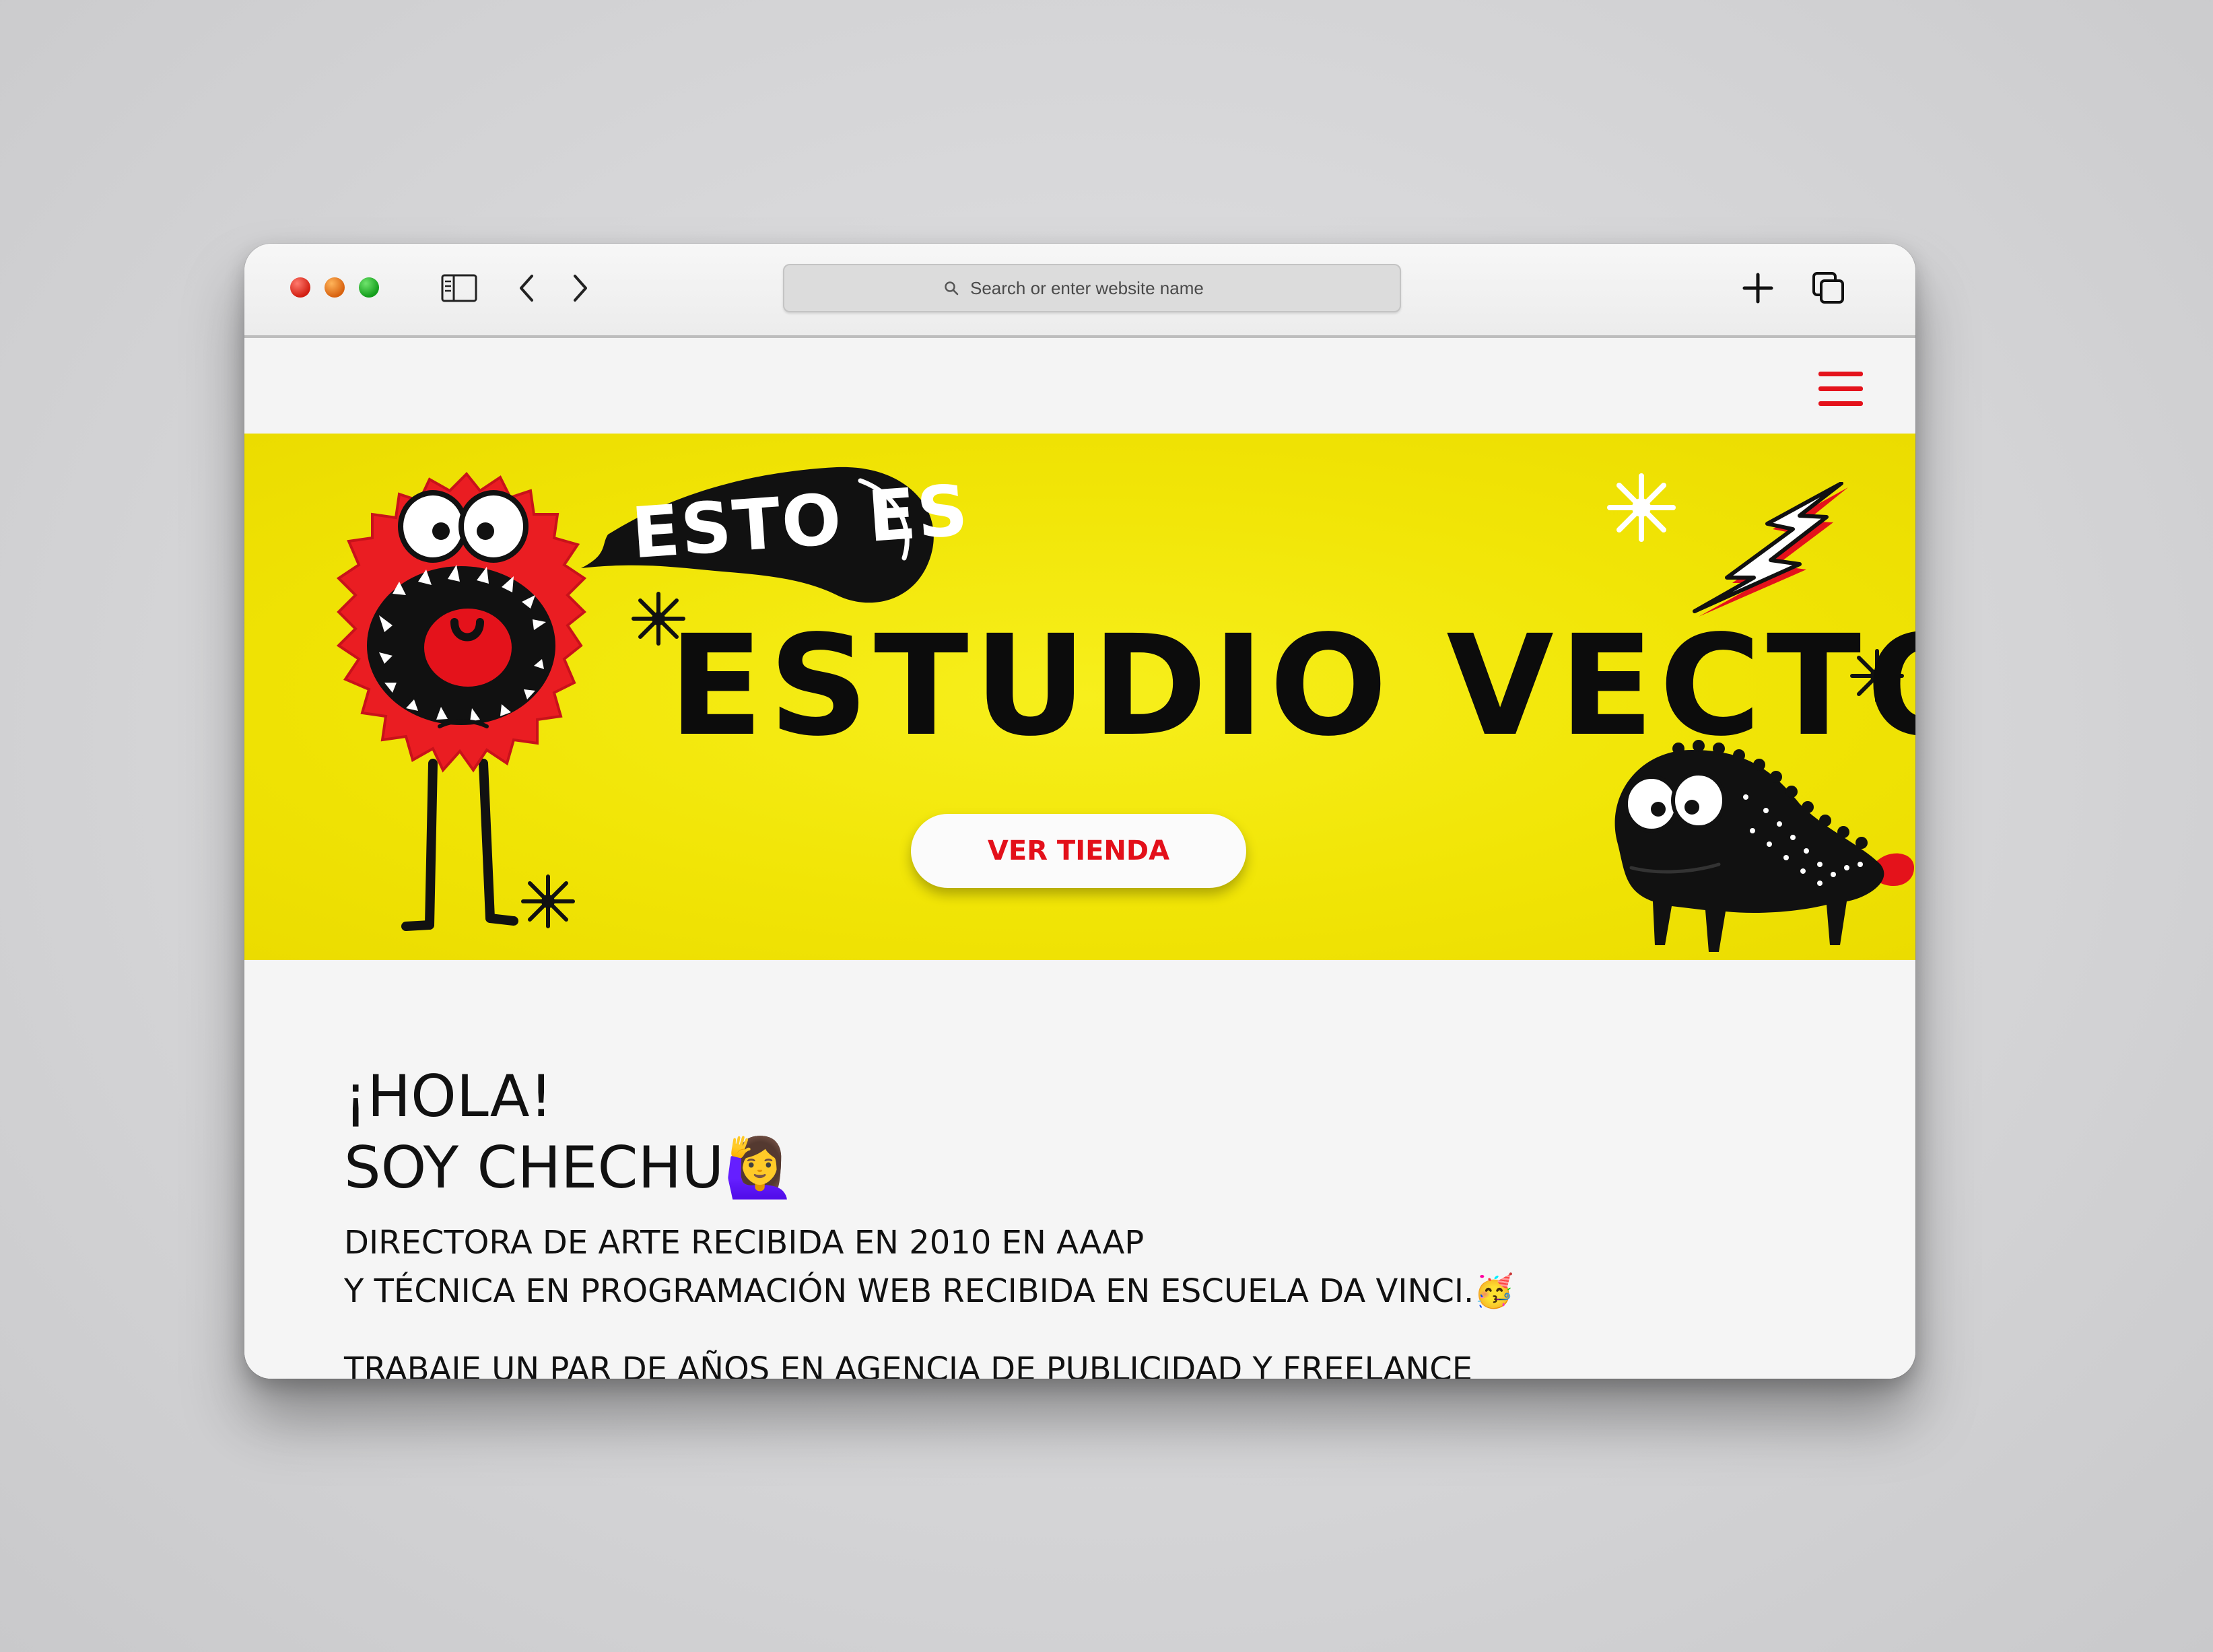 Image resolution: width=2213 pixels, height=1652 pixels. What do you see at coordinates (1105, 288) in the screenshot?
I see `search-input` at bounding box center [1105, 288].